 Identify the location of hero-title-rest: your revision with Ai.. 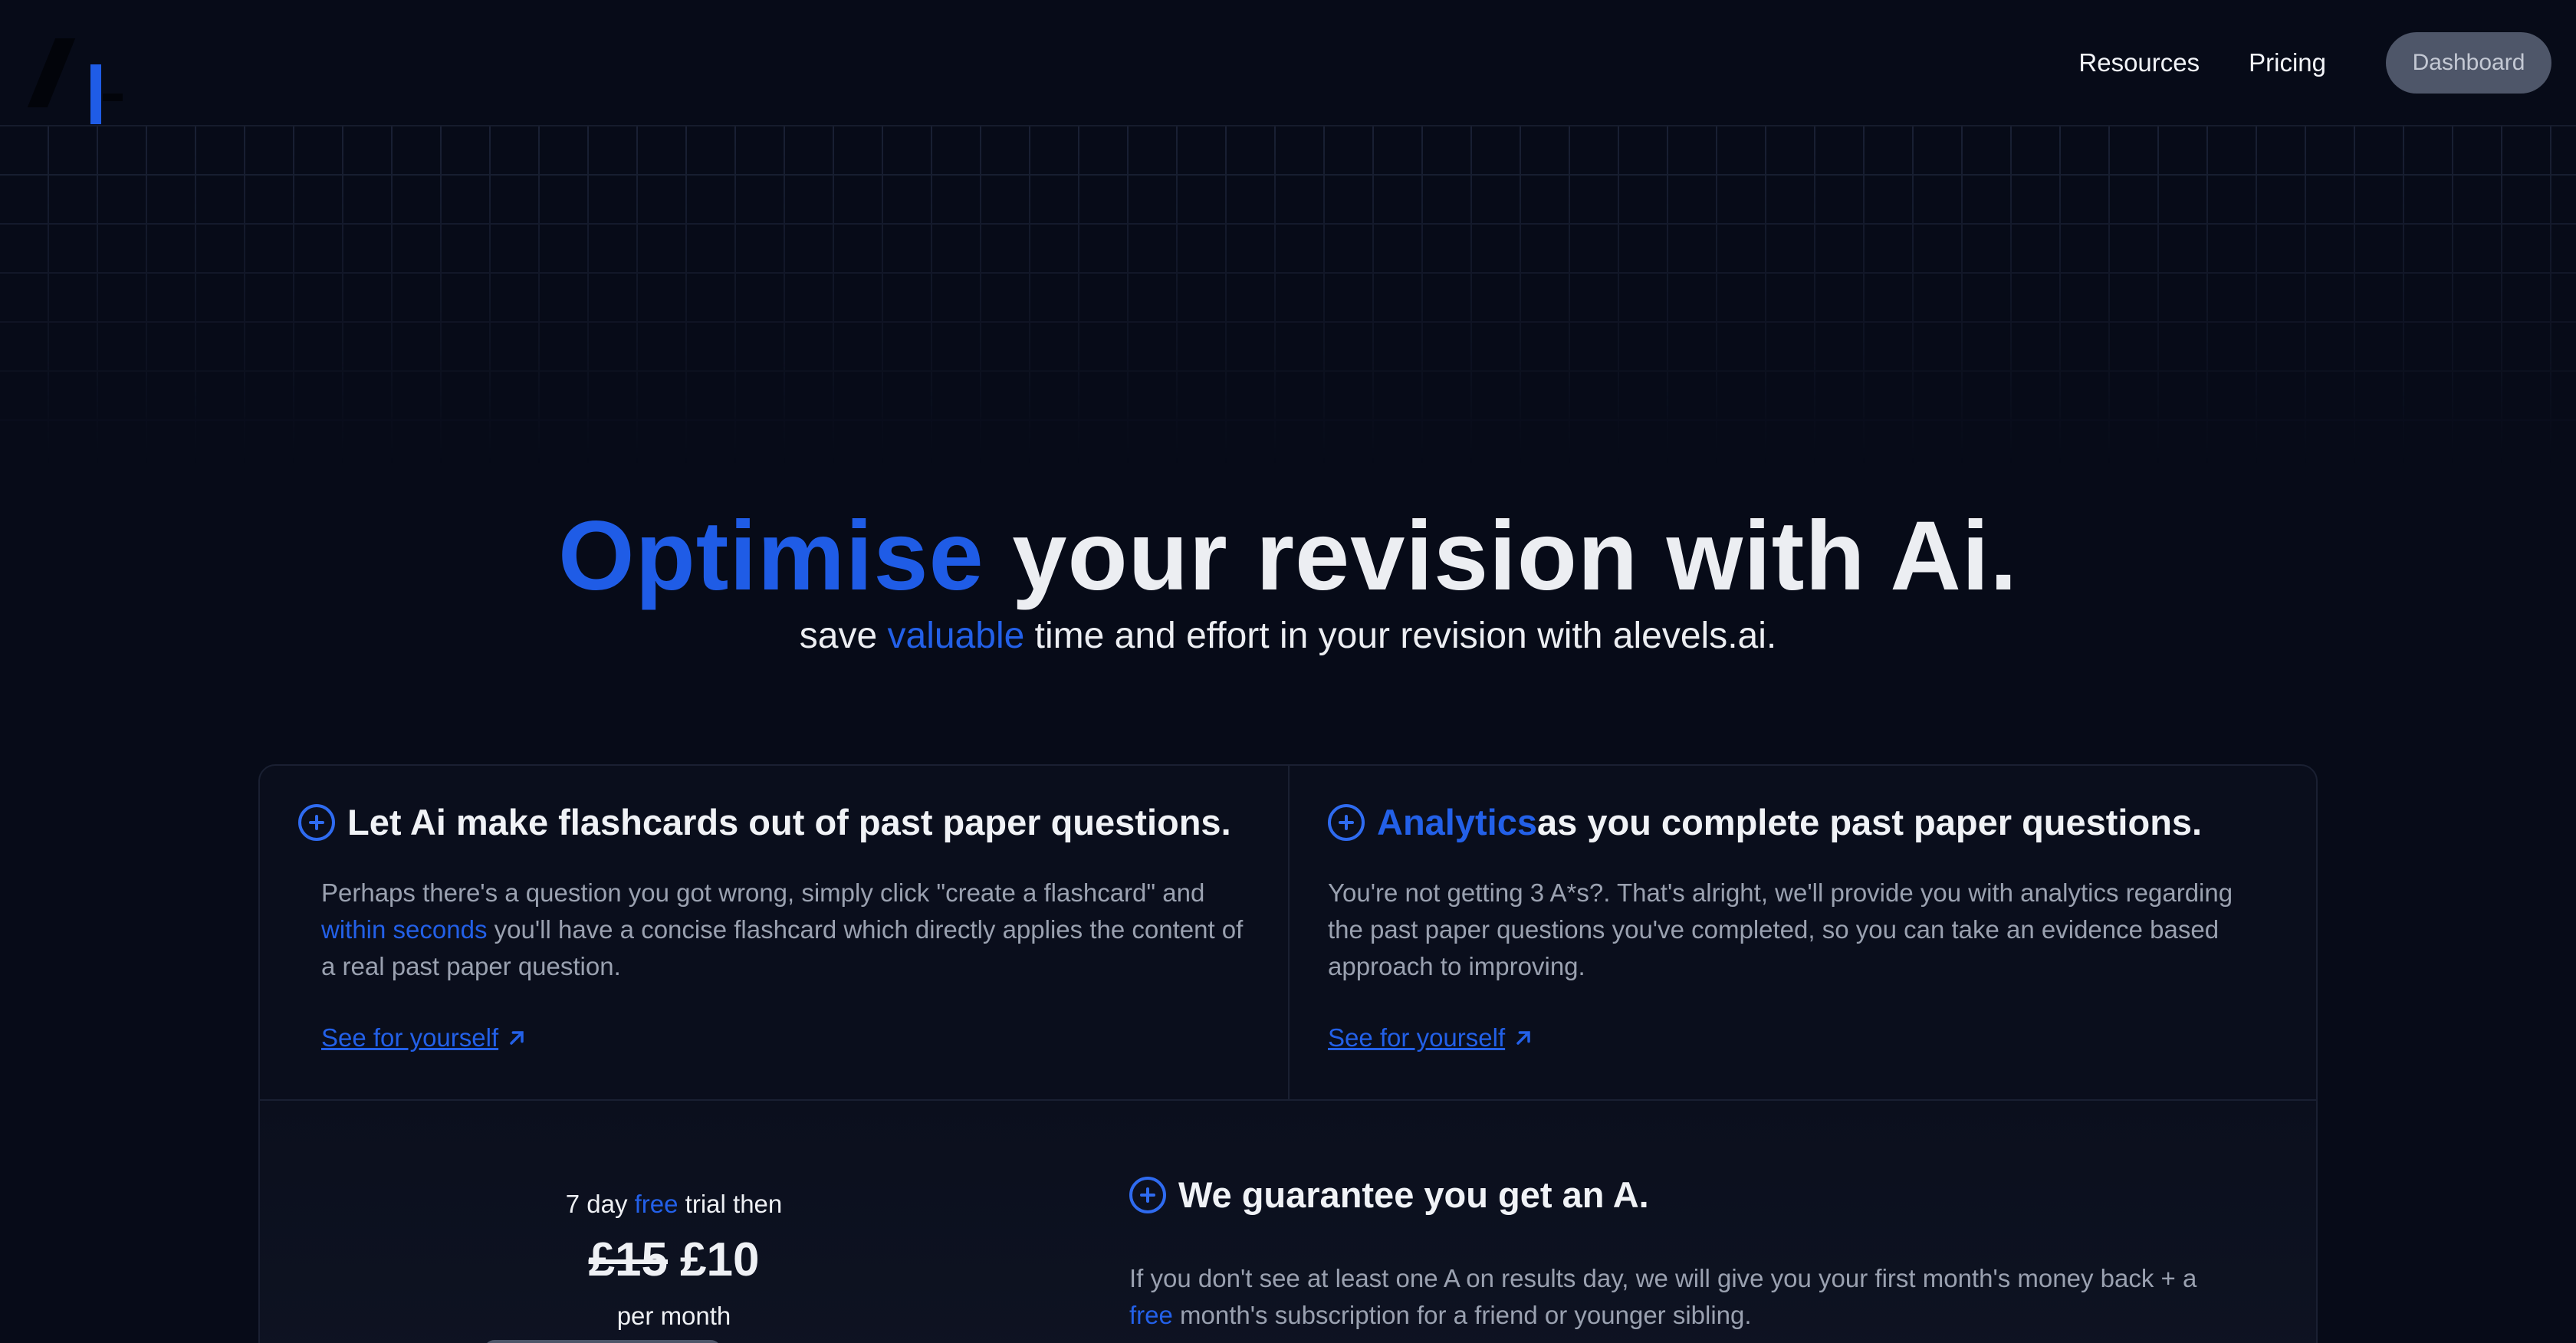
(1501, 556).